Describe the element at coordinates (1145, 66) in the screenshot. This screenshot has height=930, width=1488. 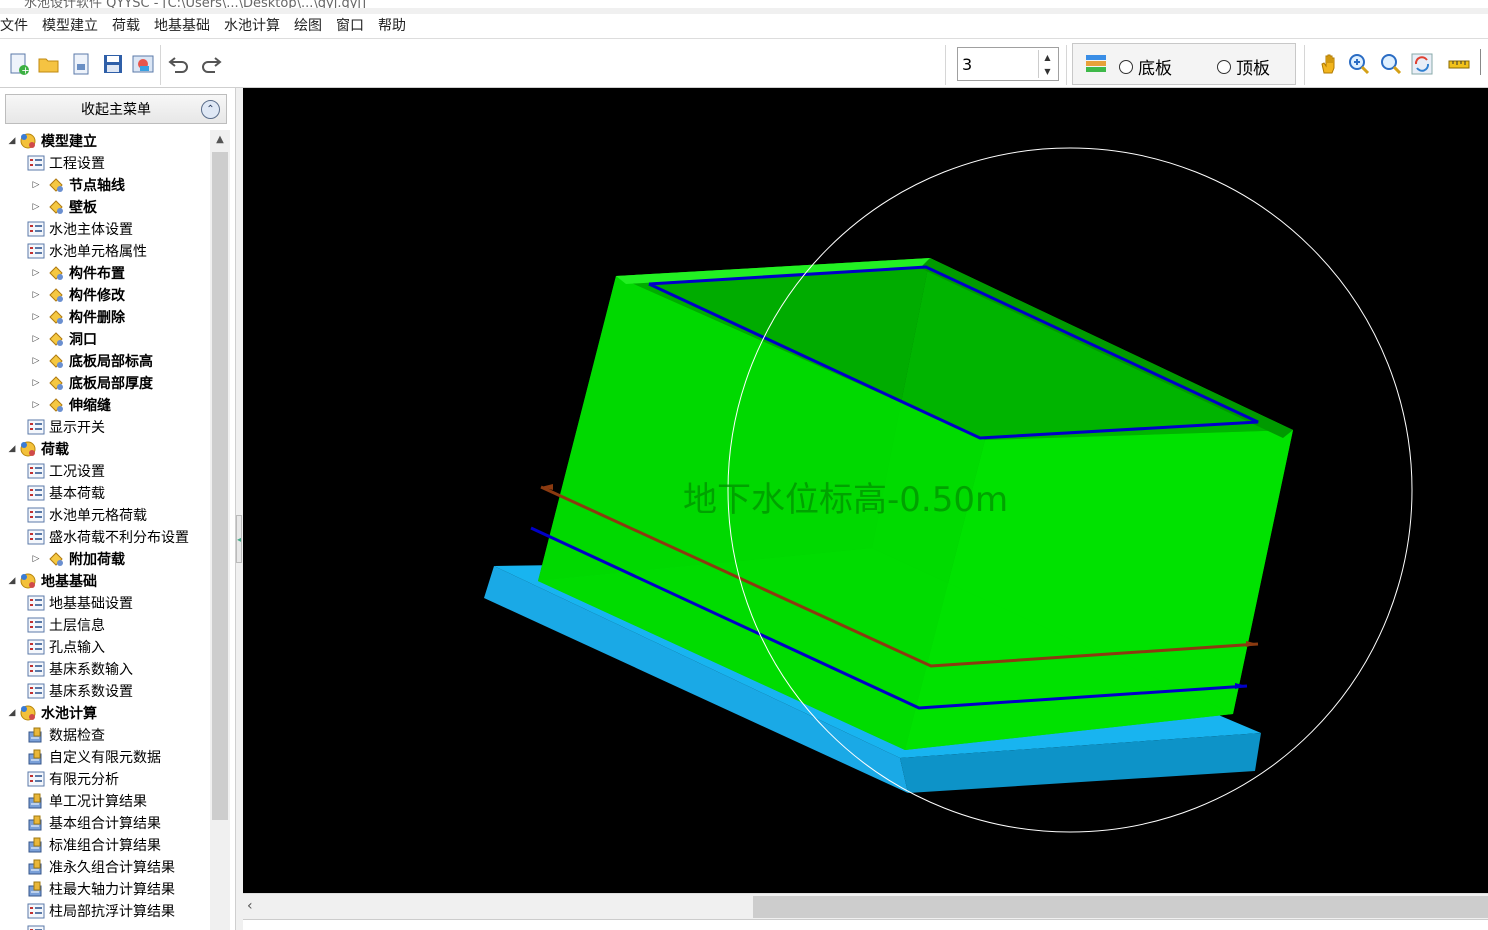
I see `radio-bottom-slab: 底板` at that location.